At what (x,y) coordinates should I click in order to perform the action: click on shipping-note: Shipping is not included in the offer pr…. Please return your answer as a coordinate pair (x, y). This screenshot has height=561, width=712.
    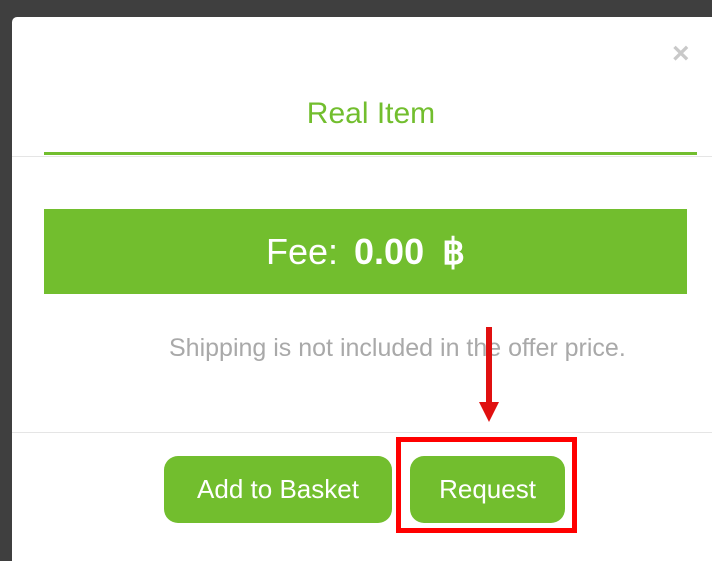
    Looking at the image, I should click on (397, 348).